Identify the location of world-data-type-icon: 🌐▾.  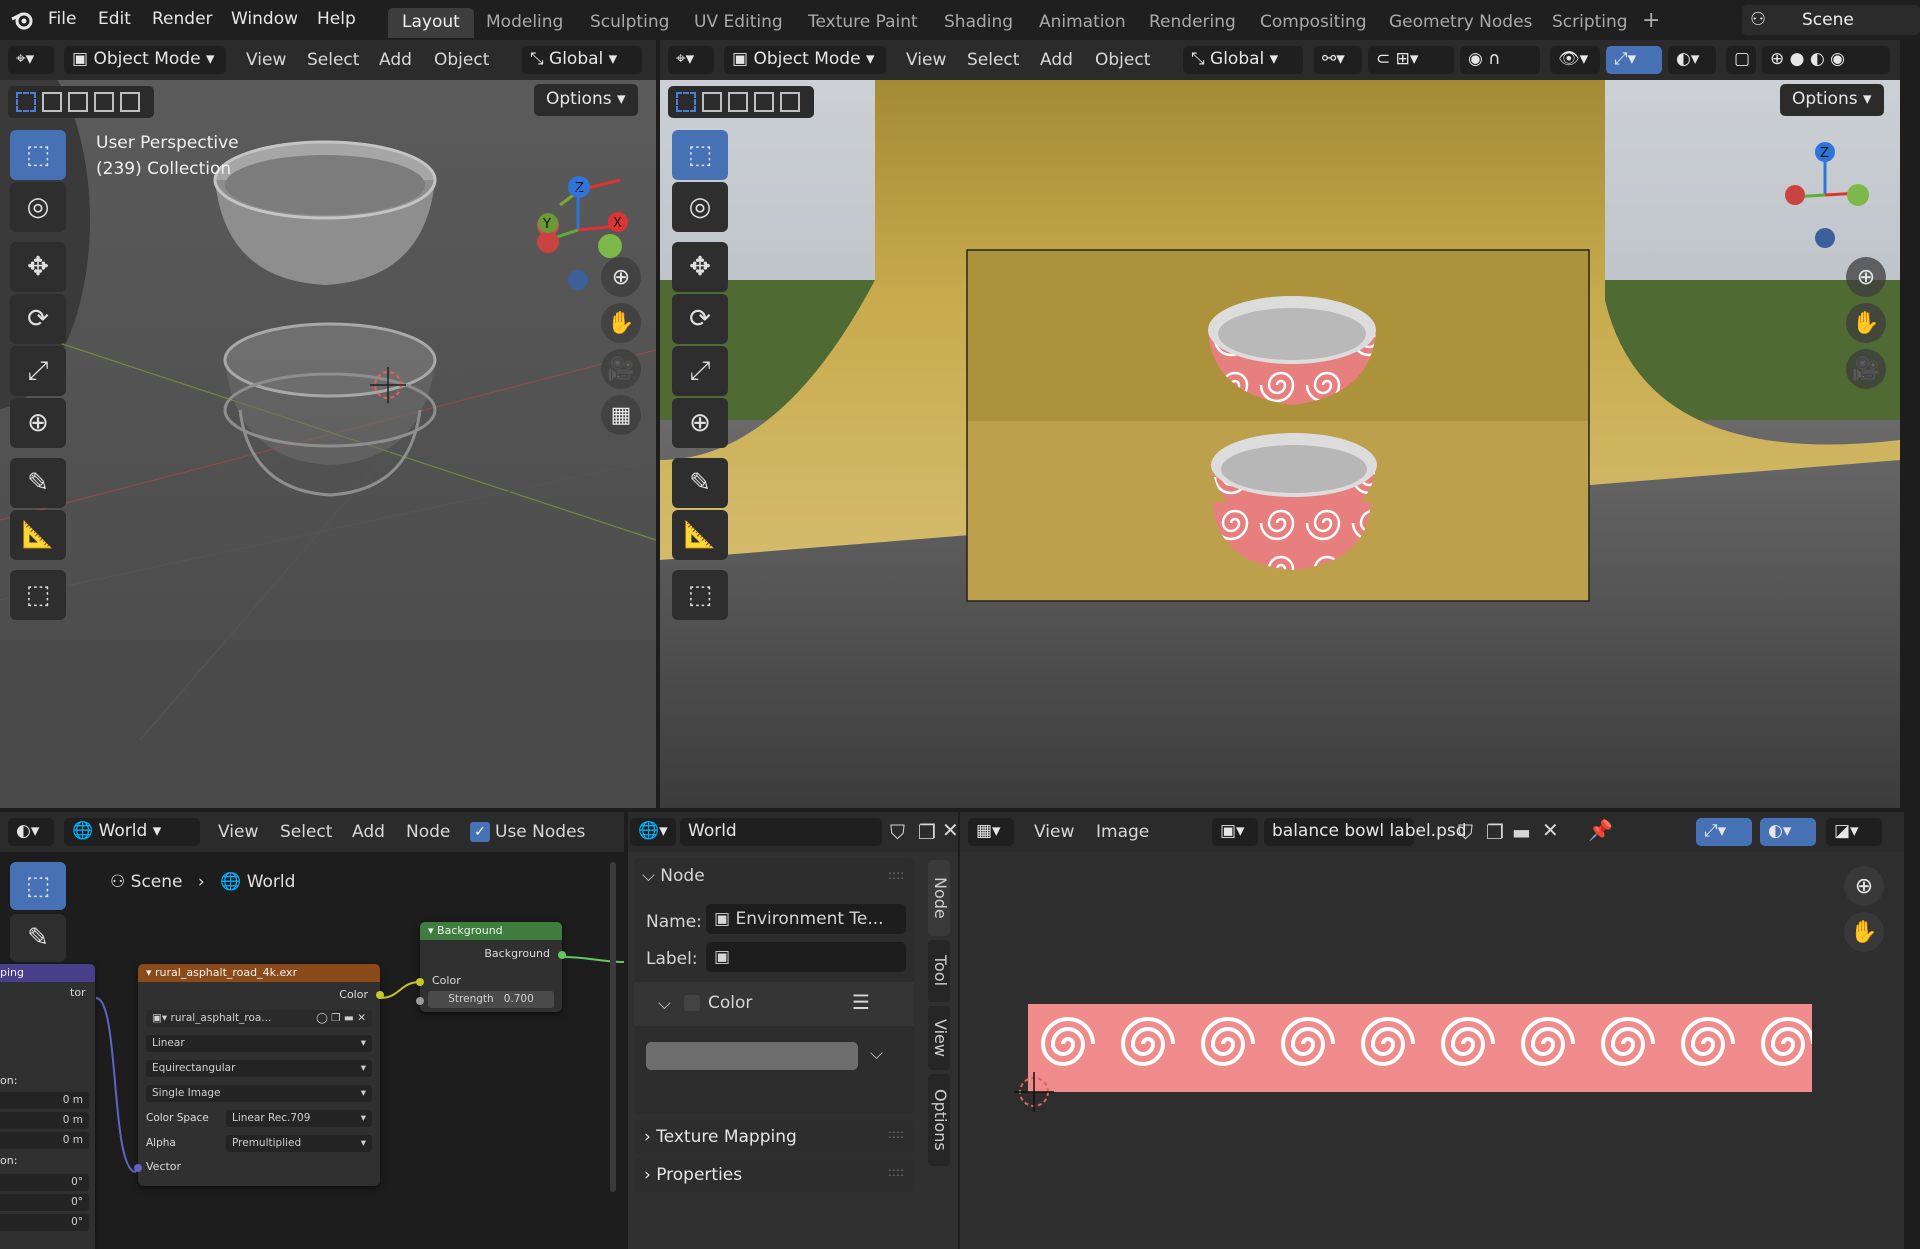
(653, 832).